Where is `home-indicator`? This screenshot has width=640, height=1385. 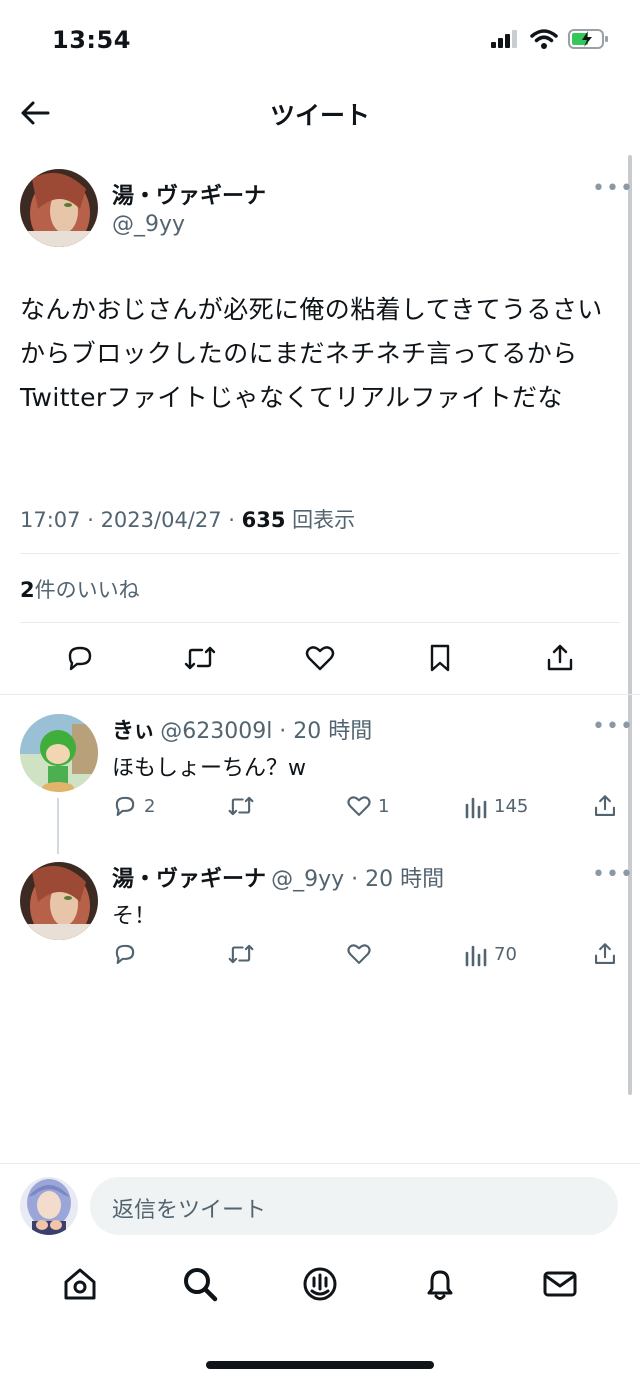
home-indicator is located at coordinates (320, 1365).